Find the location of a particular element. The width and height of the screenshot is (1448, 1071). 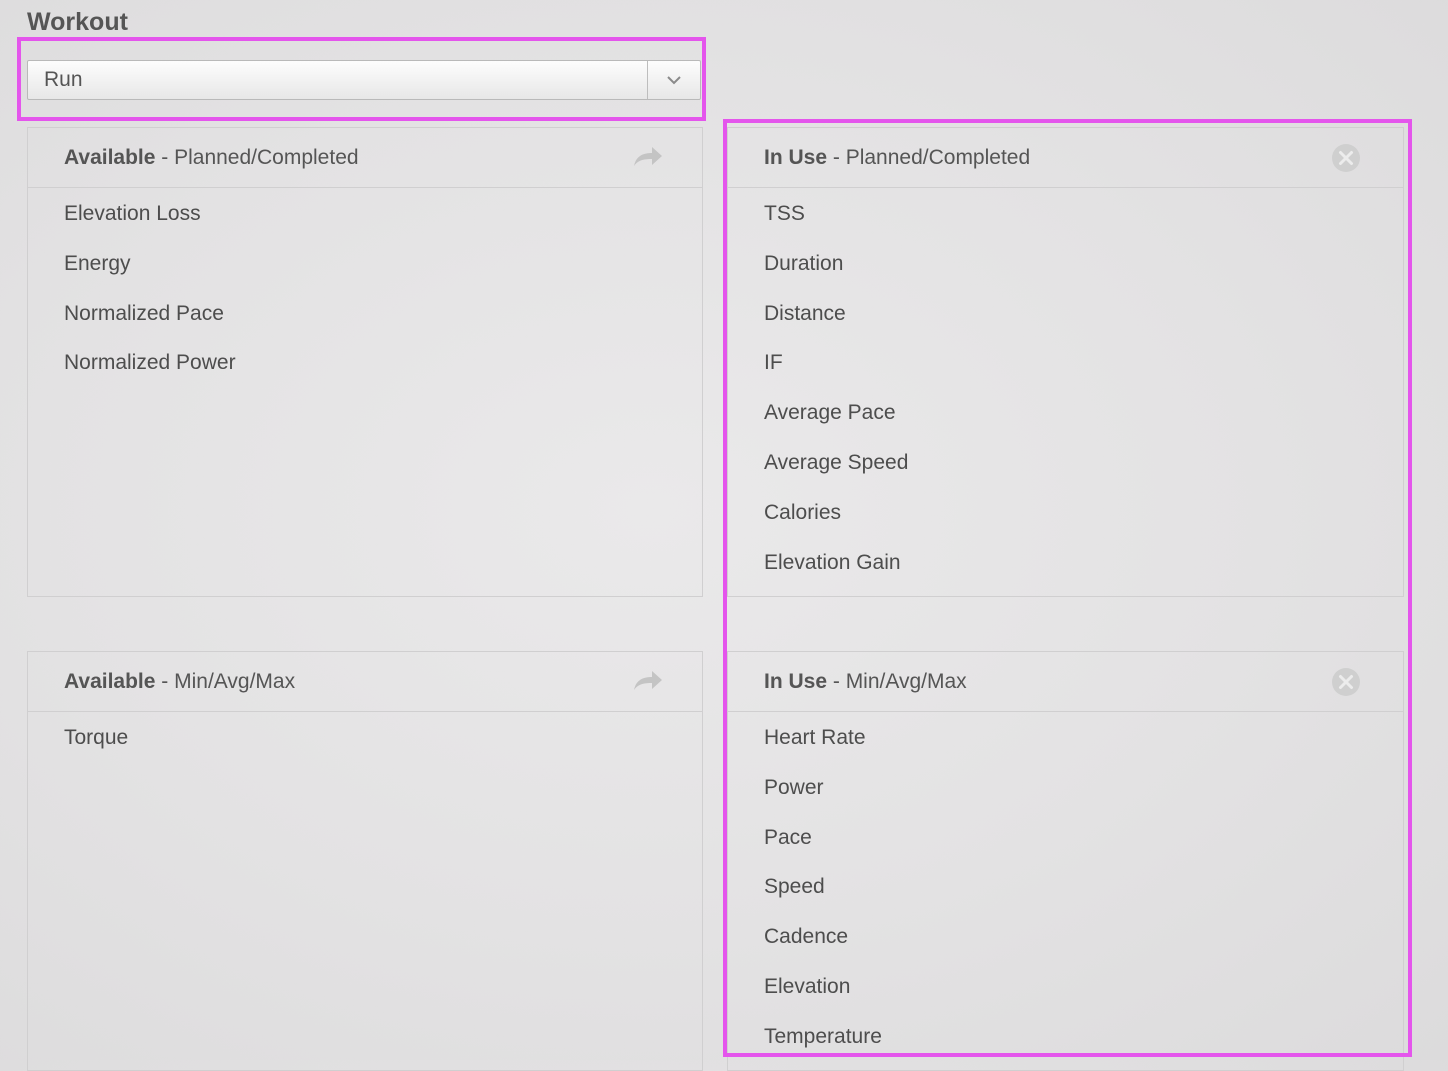

list-item: Elevation is located at coordinates (1065, 987).